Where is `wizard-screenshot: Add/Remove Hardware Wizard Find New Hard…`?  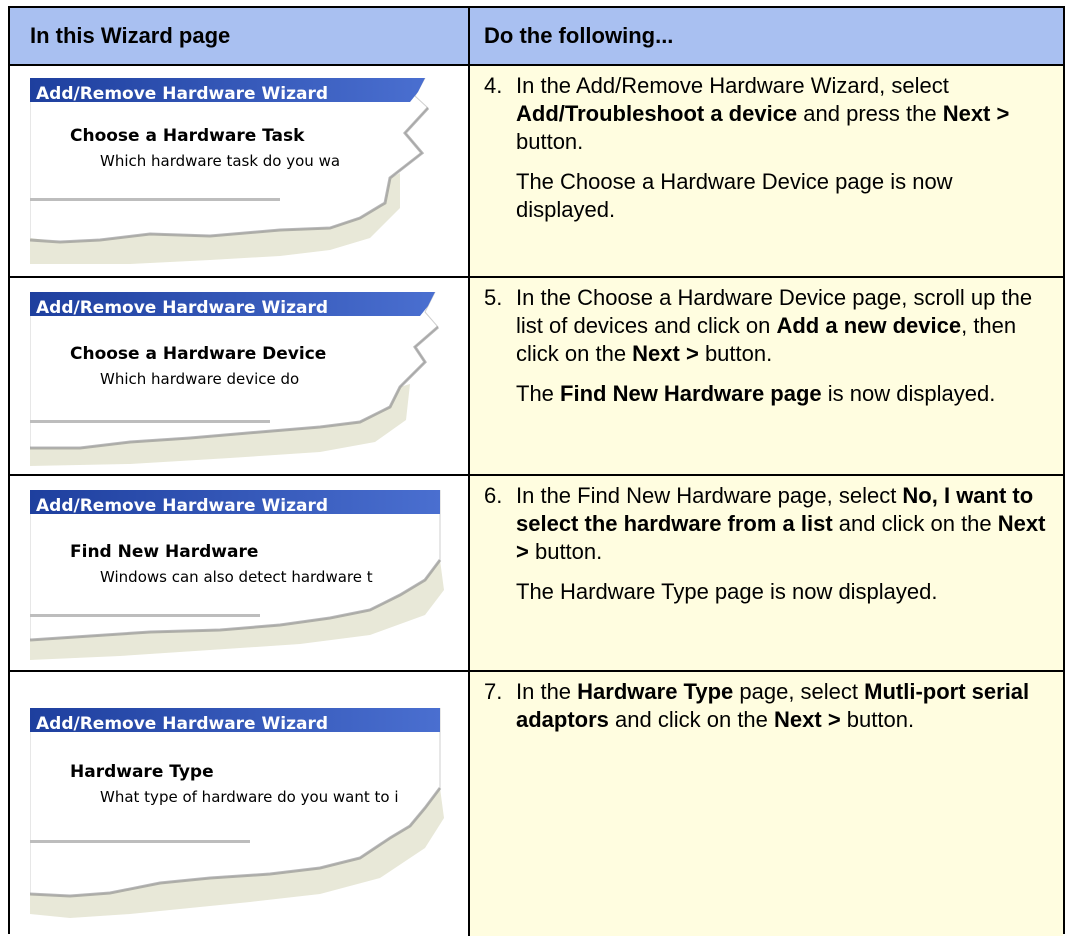
wizard-screenshot: Add/Remove Hardware Wizard Find New Hard… is located at coordinates (240, 578).